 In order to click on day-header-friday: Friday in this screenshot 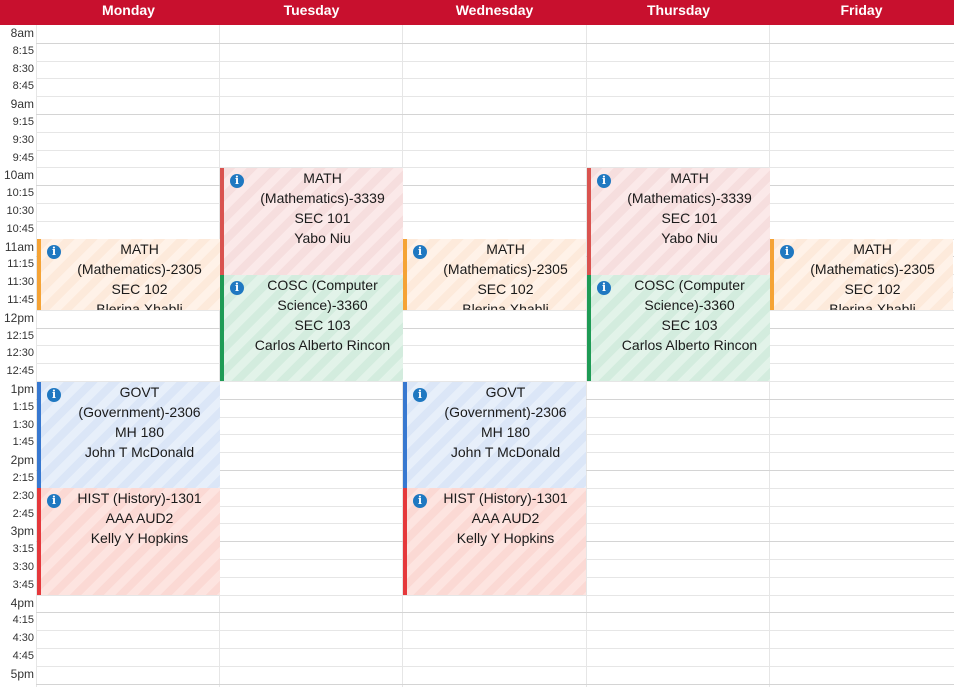, I will do `click(861, 10)`.